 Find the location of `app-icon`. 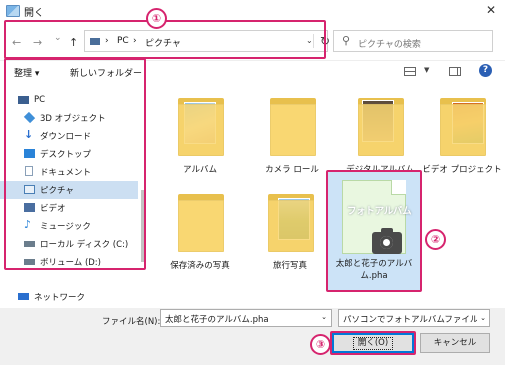

app-icon is located at coordinates (13, 11).